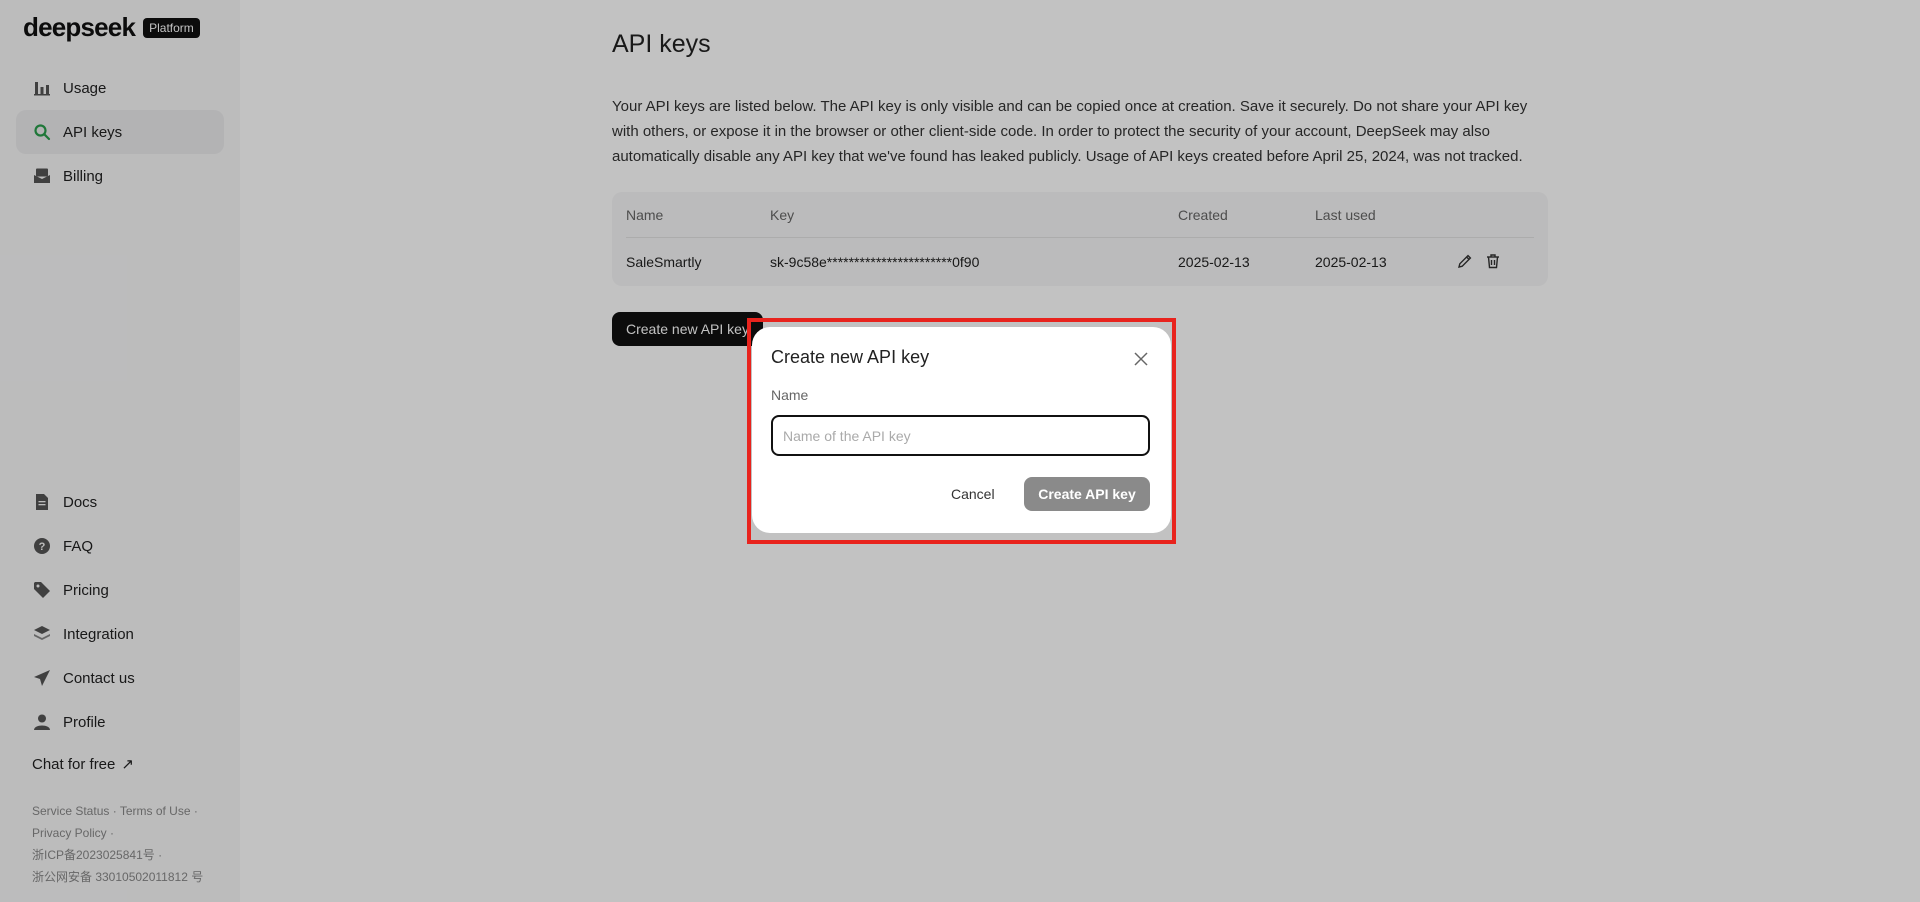 Image resolution: width=1920 pixels, height=902 pixels. What do you see at coordinates (1141, 359) in the screenshot?
I see `close-icon` at bounding box center [1141, 359].